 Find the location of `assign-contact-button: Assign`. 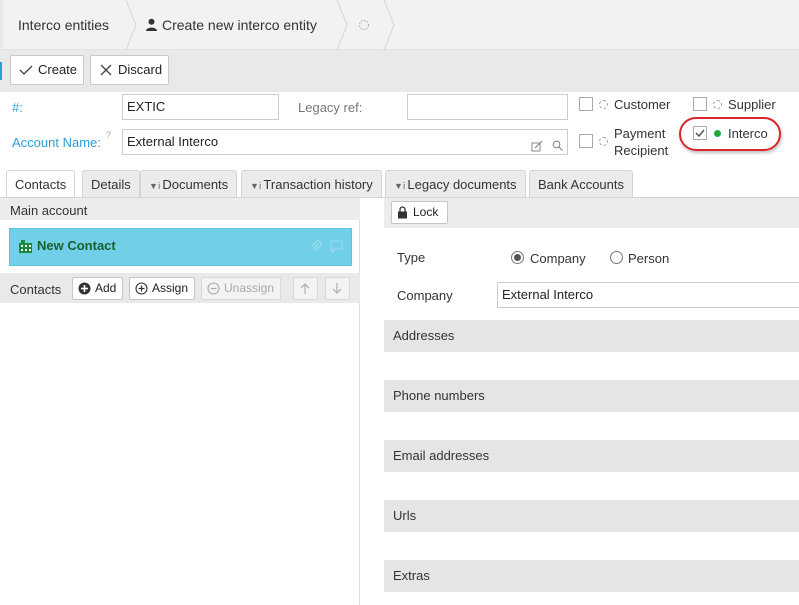

assign-contact-button: Assign is located at coordinates (162, 288).